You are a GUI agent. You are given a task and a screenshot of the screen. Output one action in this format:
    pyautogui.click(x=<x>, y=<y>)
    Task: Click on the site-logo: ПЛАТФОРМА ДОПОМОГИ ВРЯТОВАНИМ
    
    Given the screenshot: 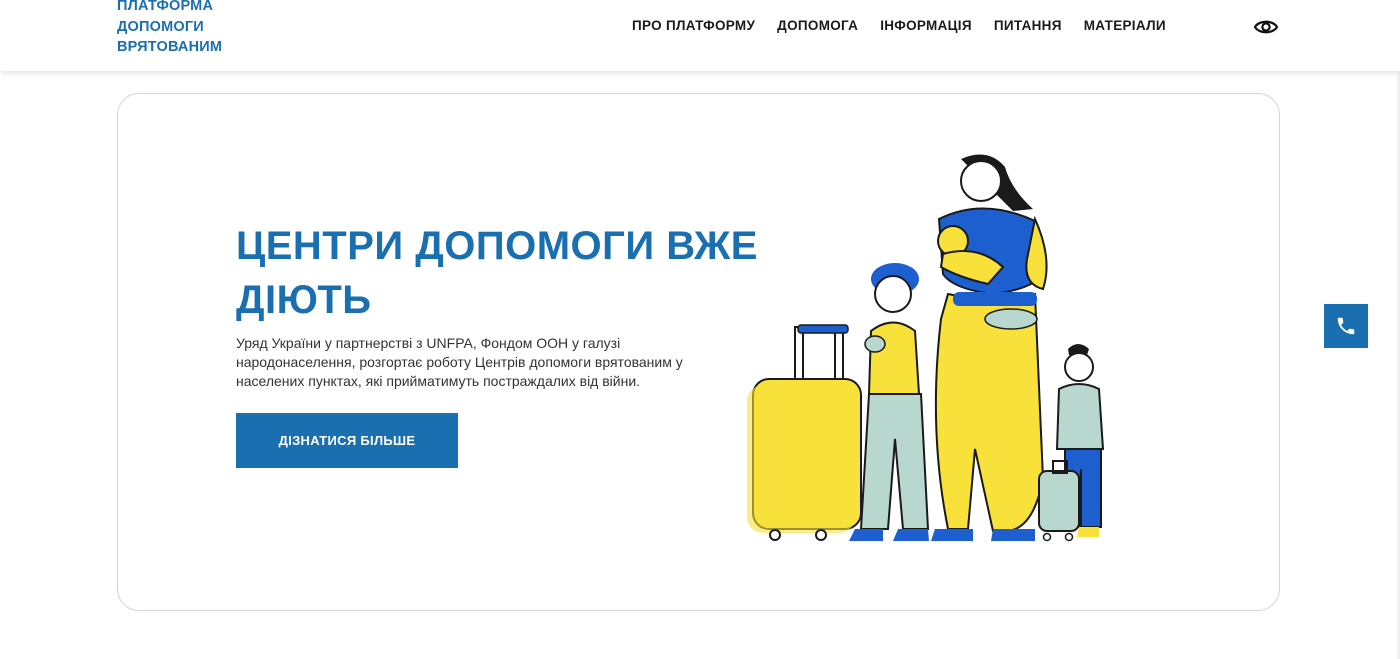 What is the action you would take?
    pyautogui.click(x=187, y=29)
    